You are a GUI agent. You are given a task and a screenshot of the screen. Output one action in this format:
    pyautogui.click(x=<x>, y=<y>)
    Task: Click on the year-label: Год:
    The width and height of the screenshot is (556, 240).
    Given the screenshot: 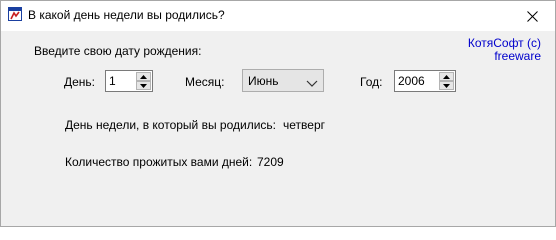 What is the action you would take?
    pyautogui.click(x=371, y=82)
    